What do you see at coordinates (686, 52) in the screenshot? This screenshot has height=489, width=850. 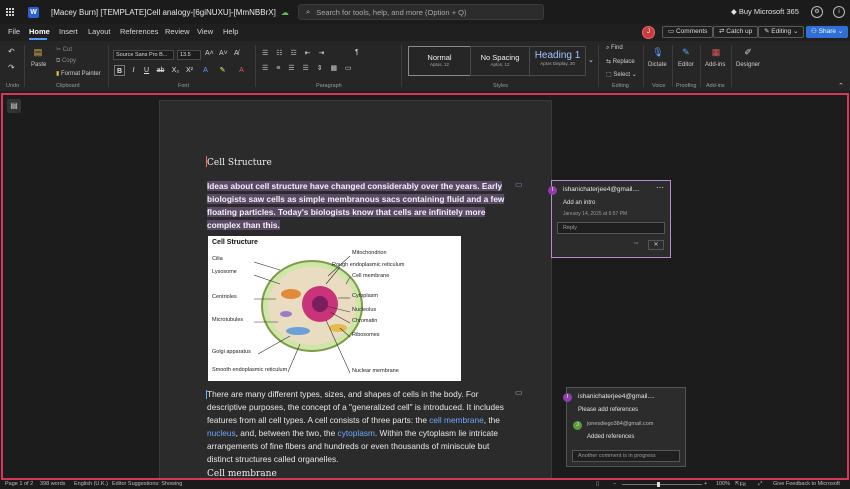 I see `editor-pen-icon: ✎` at bounding box center [686, 52].